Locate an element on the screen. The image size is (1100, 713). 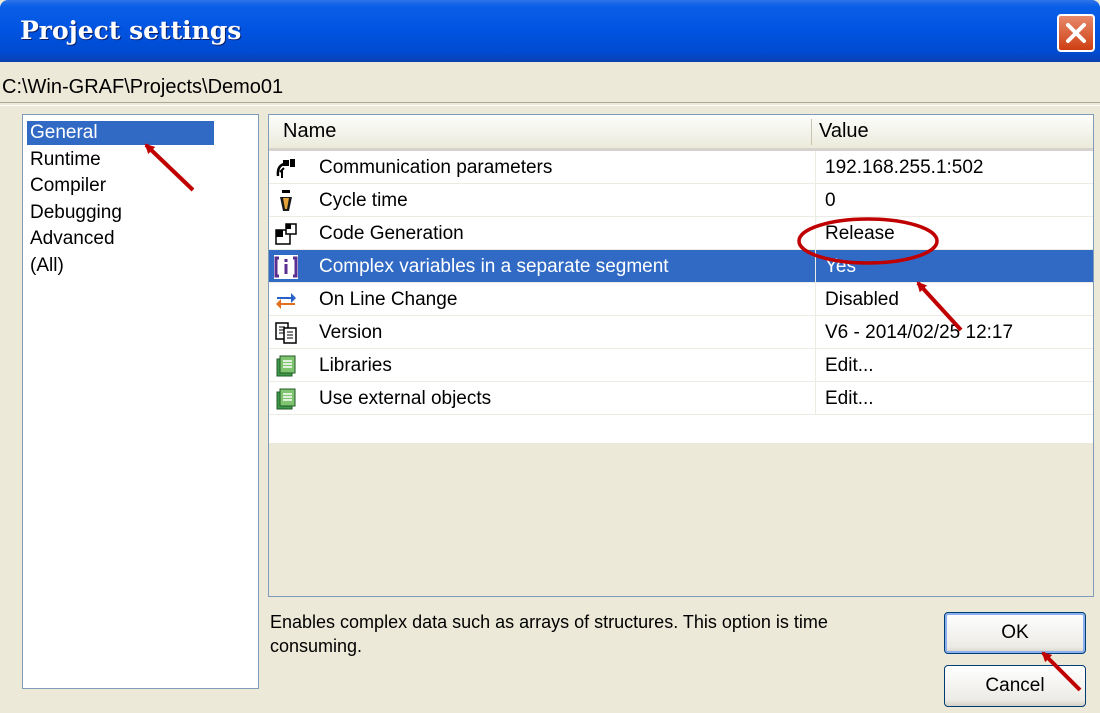
column-header-name: Name is located at coordinates (309, 131).